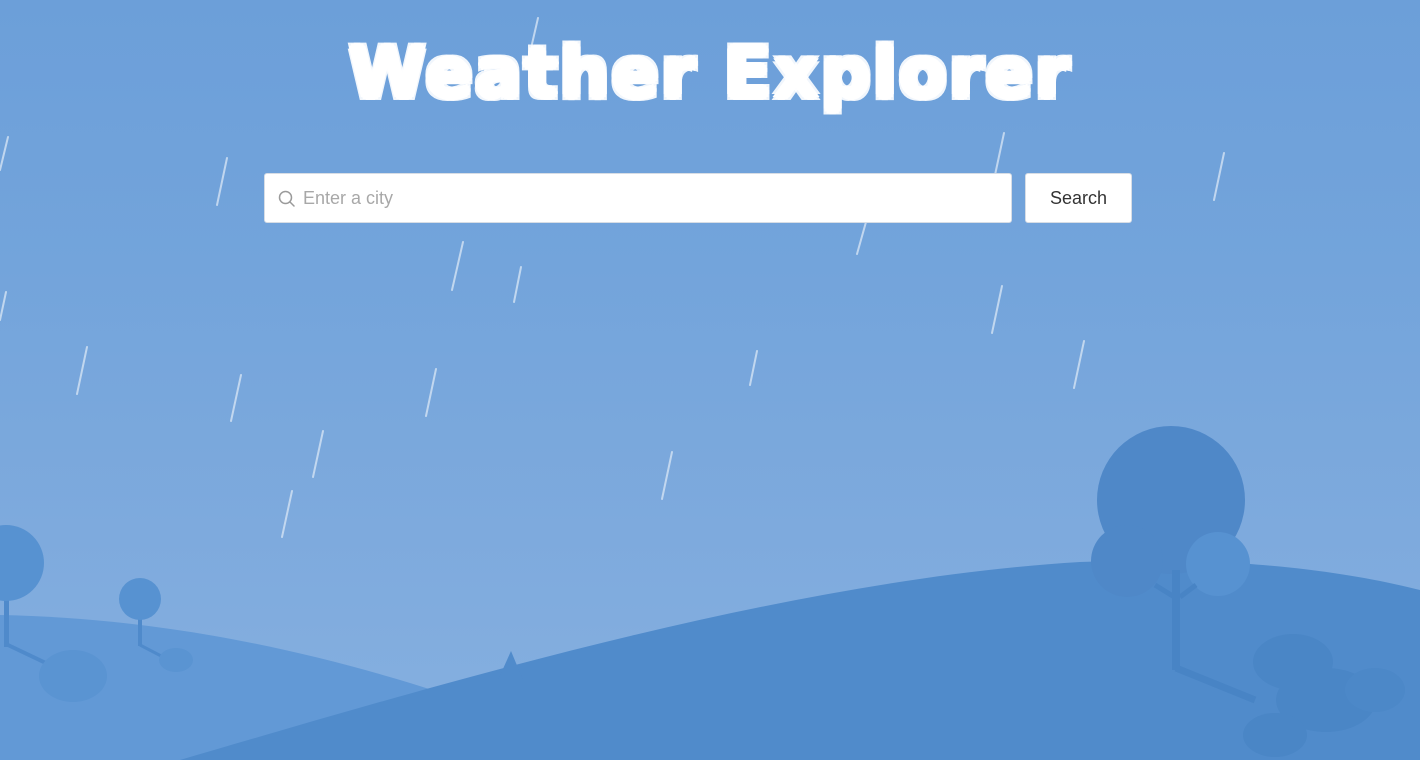  What do you see at coordinates (710, 73) in the screenshot?
I see `app-title: Weather Explorer` at bounding box center [710, 73].